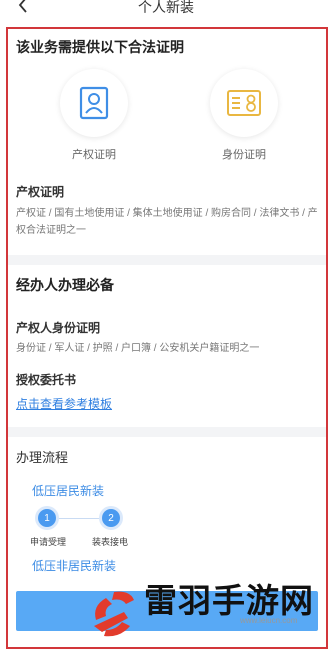 The width and height of the screenshot is (332, 656). I want to click on watermark-logo-icon, so click(114, 614).